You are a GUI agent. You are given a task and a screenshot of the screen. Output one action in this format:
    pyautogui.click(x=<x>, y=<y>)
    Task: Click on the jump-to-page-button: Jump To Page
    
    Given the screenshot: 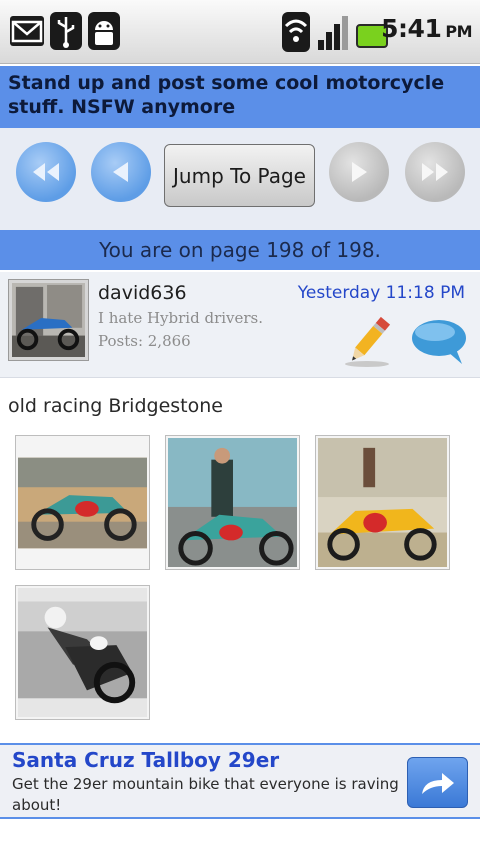 What is the action you would take?
    pyautogui.click(x=239, y=175)
    